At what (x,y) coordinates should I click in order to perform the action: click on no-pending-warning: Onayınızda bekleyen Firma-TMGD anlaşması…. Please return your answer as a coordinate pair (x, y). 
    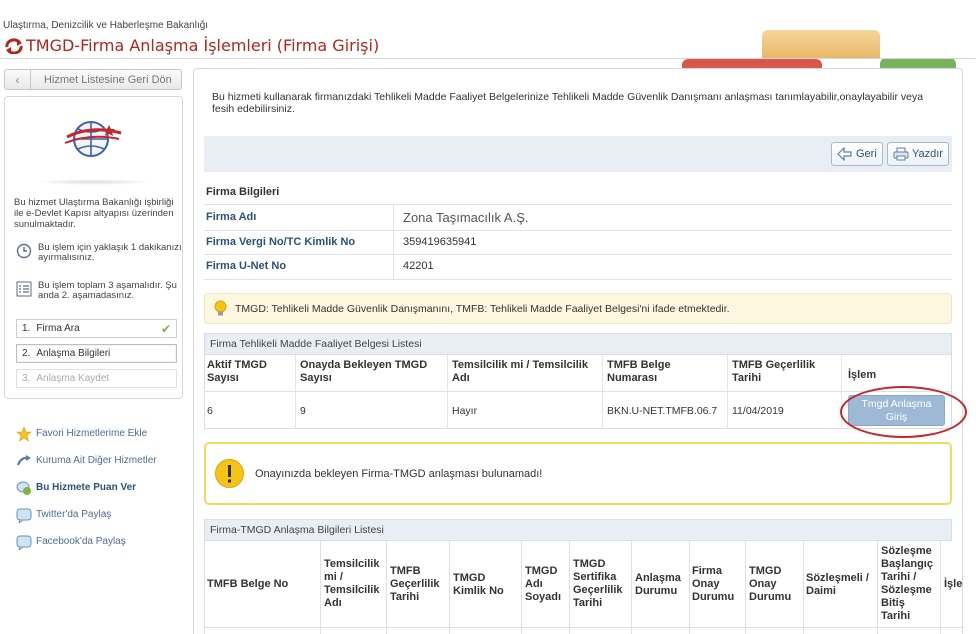
    Looking at the image, I should click on (578, 473).